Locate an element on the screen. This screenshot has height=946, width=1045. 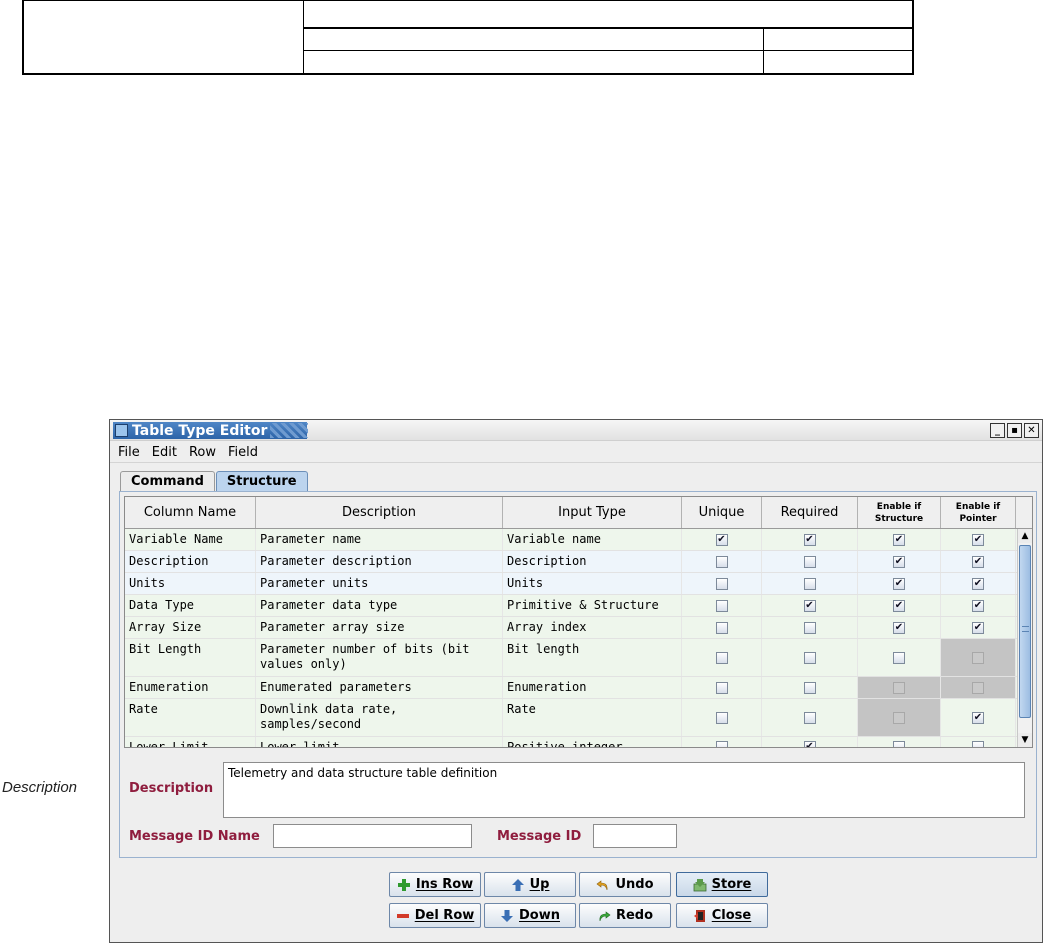
scroll-thumb is located at coordinates (1025, 631).